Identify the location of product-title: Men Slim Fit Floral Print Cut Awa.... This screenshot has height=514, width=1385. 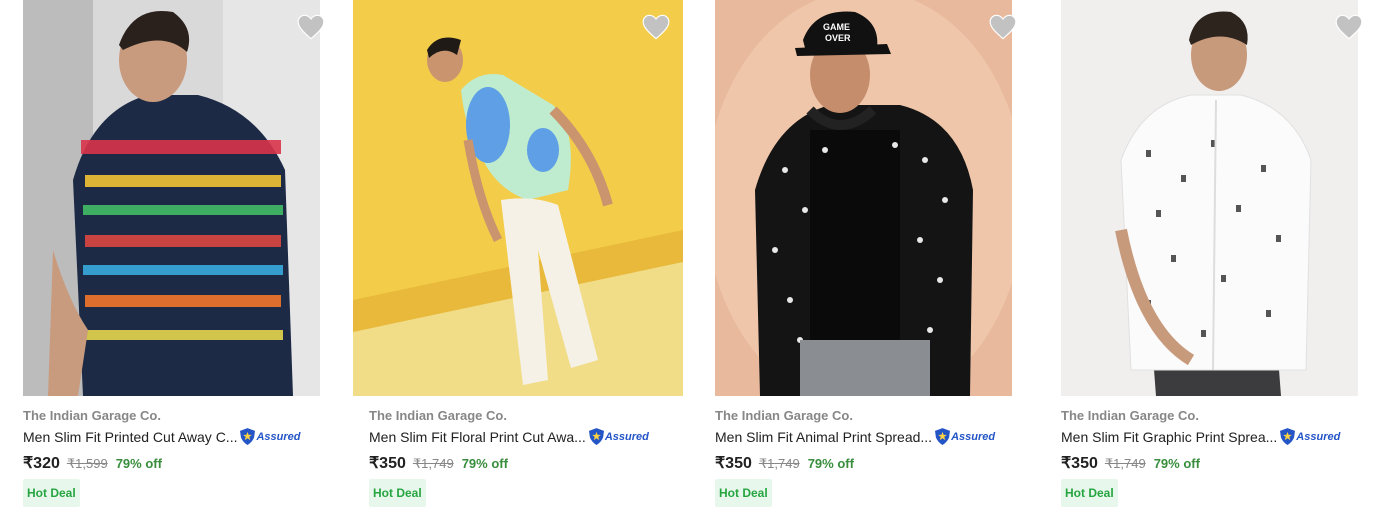
(477, 437).